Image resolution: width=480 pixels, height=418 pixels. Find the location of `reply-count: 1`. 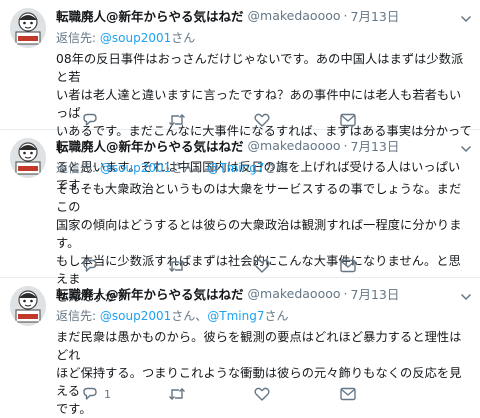

reply-count: 1 is located at coordinates (107, 394).